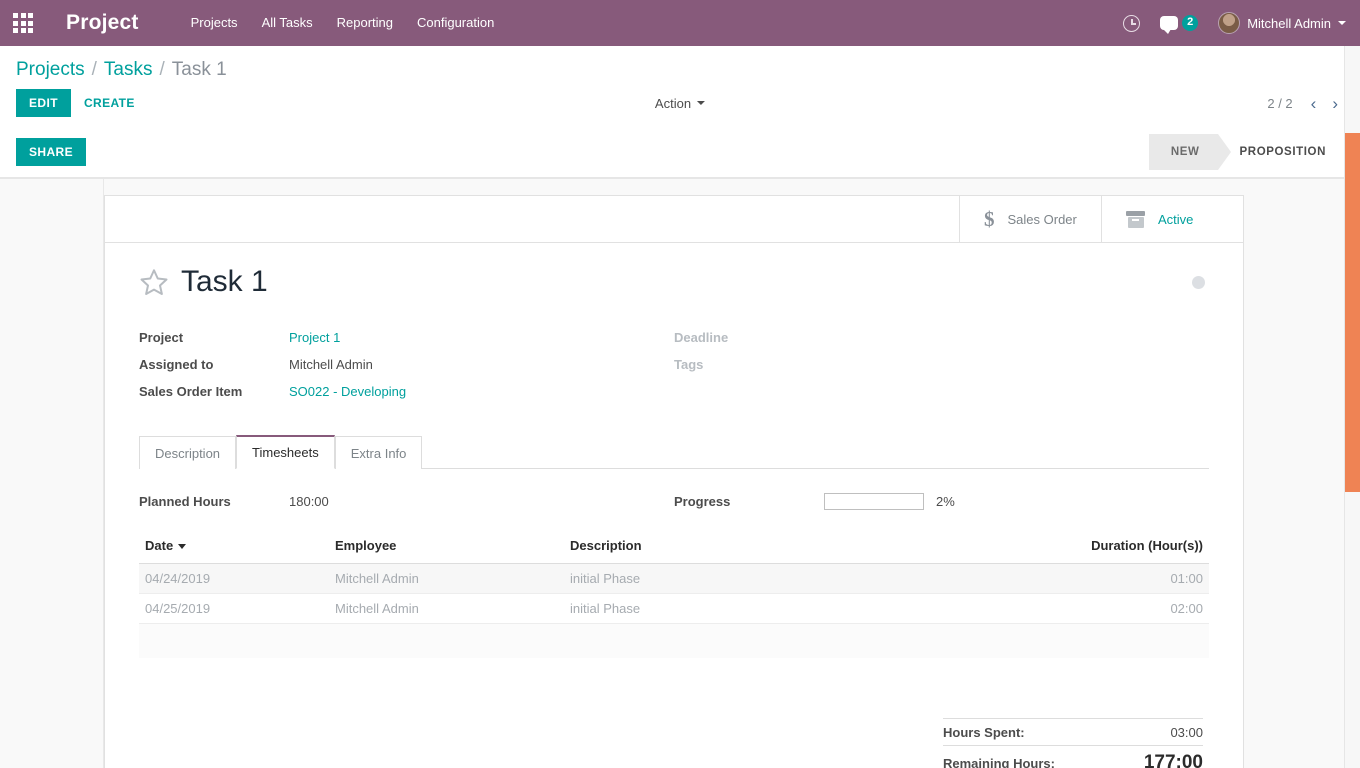 Image resolution: width=1360 pixels, height=768 pixels. Describe the element at coordinates (347, 391) in the screenshot. I see `field-sales-order-item-value: SO022 - Developing` at that location.